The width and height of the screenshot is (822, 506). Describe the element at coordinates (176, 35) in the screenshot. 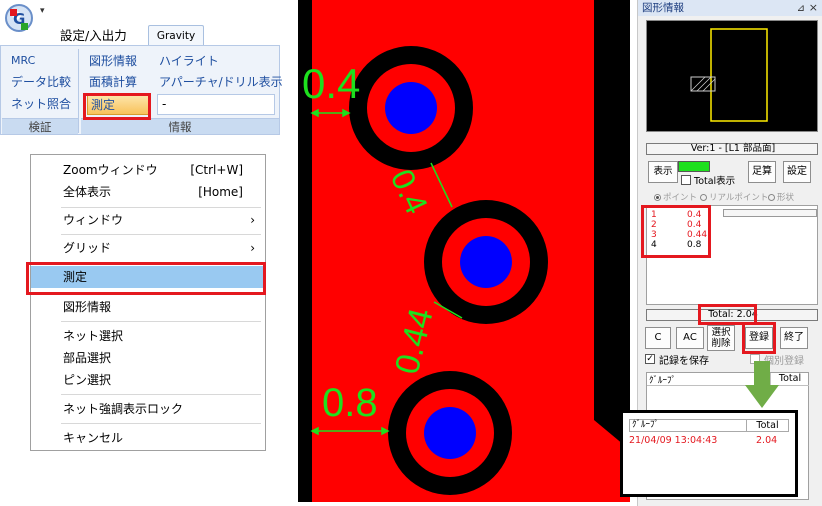

I see `tab-gravity: Gravity` at that location.